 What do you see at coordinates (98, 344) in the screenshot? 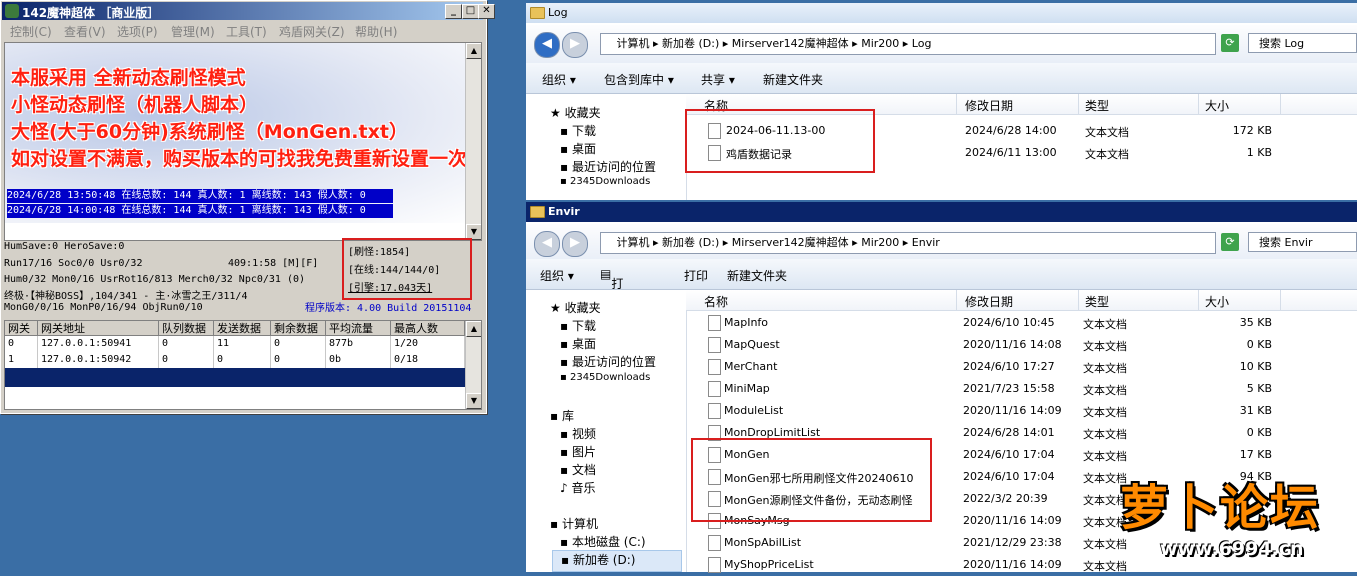
I see `table-cell: 127.0.0.1:50941` at bounding box center [98, 344].